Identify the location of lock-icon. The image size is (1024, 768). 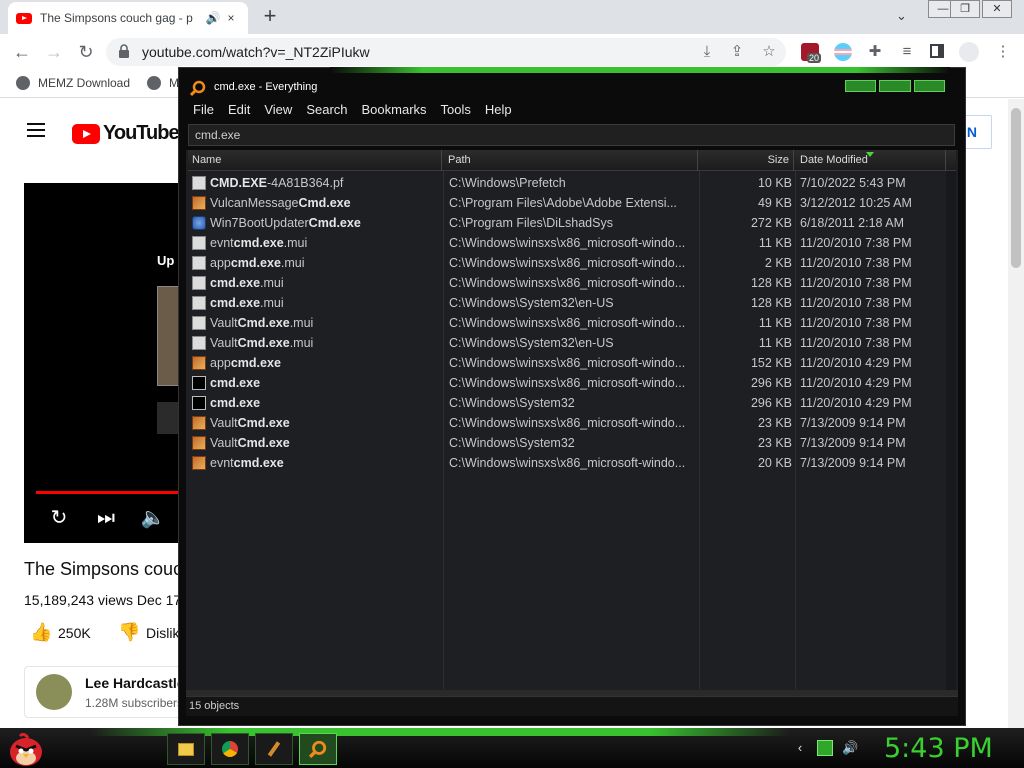
(124, 51).